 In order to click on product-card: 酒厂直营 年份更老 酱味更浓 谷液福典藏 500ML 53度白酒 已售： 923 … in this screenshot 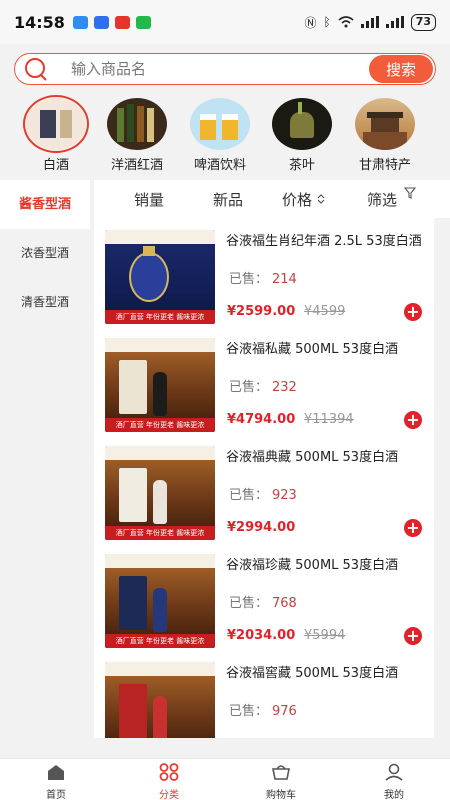, I will do `click(264, 488)`.